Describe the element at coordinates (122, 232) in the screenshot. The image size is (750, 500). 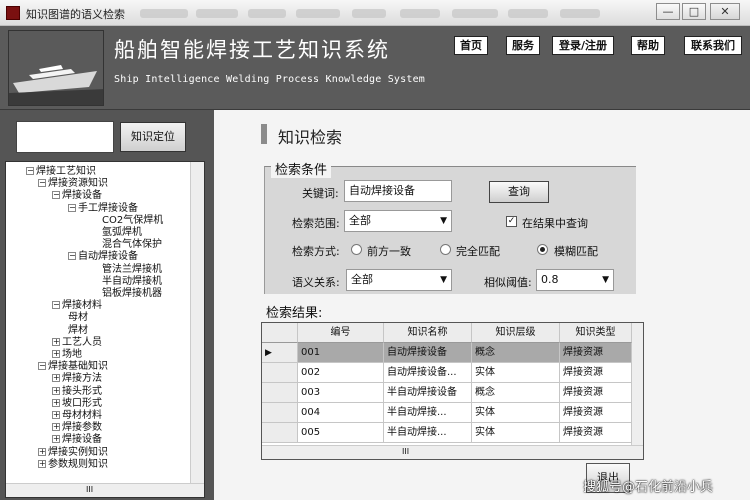
I see `tree-node: 氩弧焊机` at that location.